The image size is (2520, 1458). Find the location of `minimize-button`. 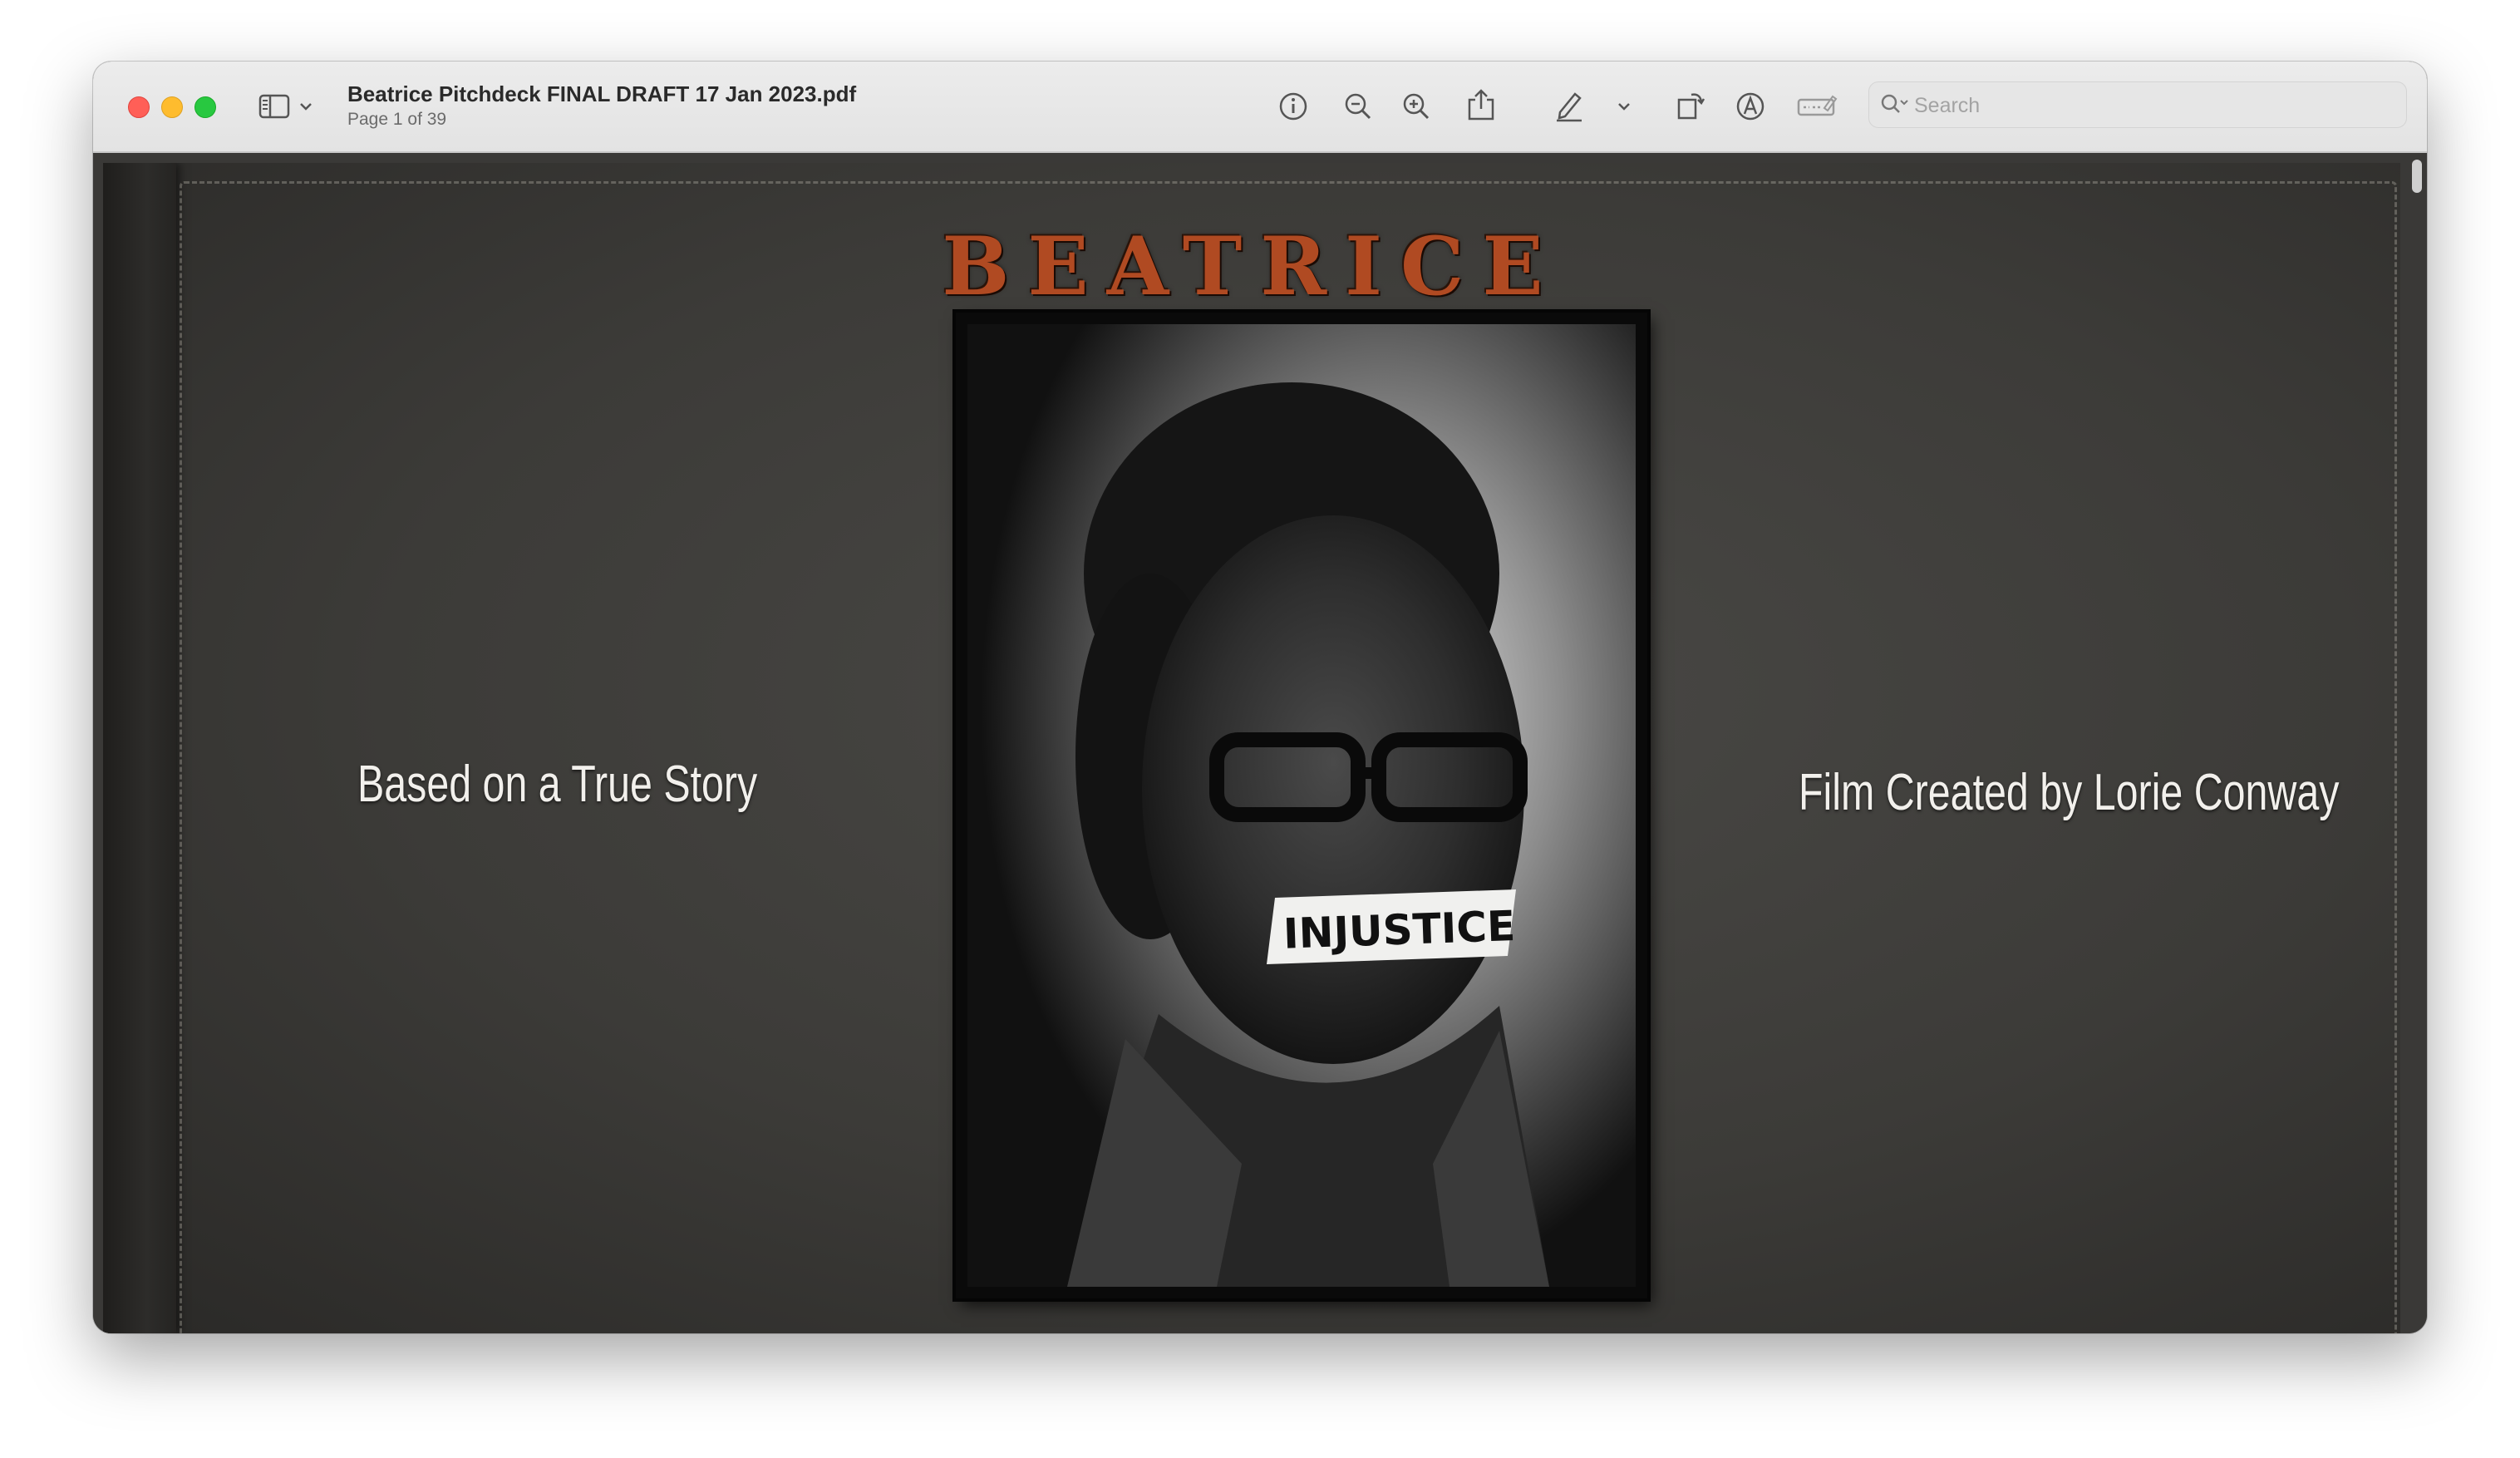

minimize-button is located at coordinates (172, 107).